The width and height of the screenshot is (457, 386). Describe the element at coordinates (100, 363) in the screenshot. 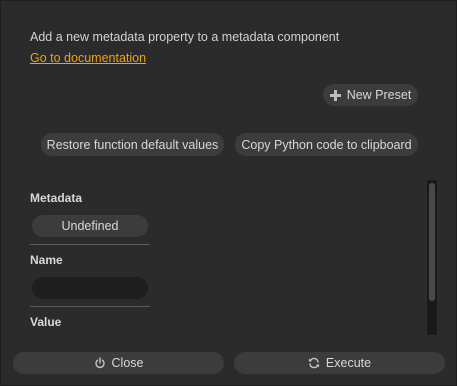

I see `power-icon` at that location.